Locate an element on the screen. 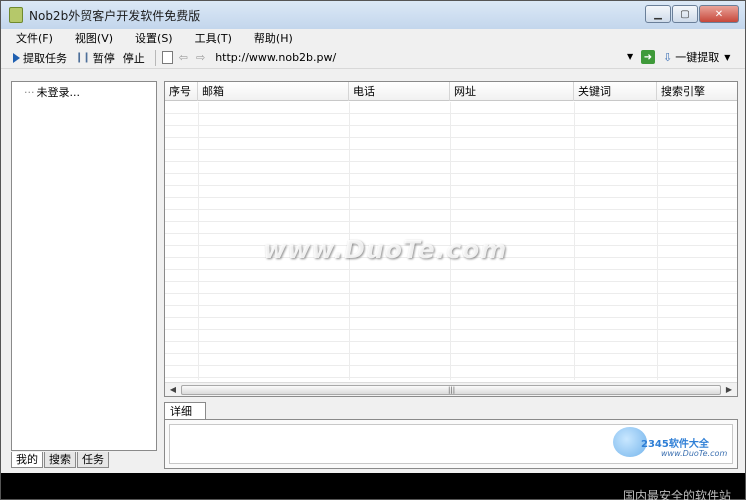 This screenshot has height=500, width=746. grid-header: 序号 邮箱 电话 网址 关键词 搜索引擎 is located at coordinates (451, 91).